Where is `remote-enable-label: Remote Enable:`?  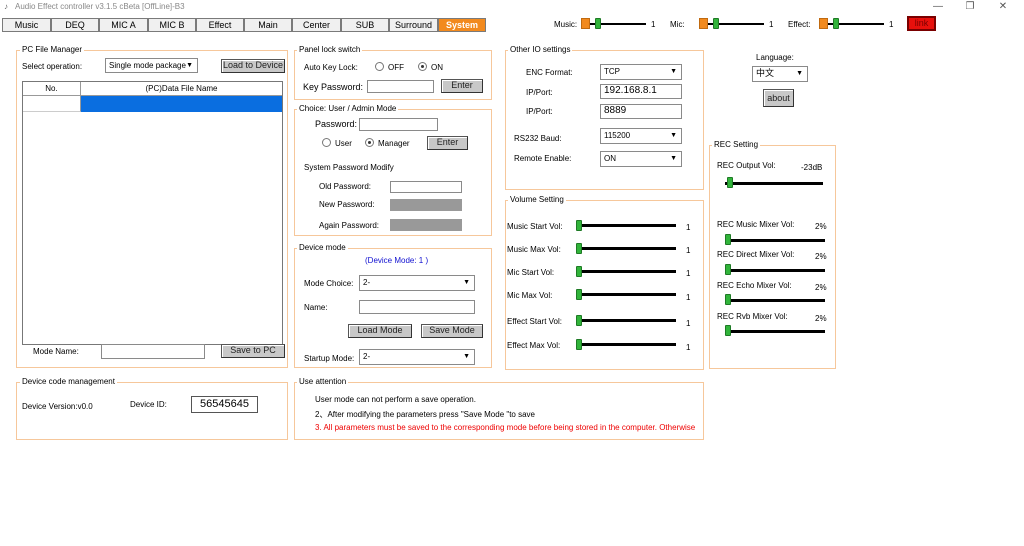 remote-enable-label: Remote Enable: is located at coordinates (543, 158).